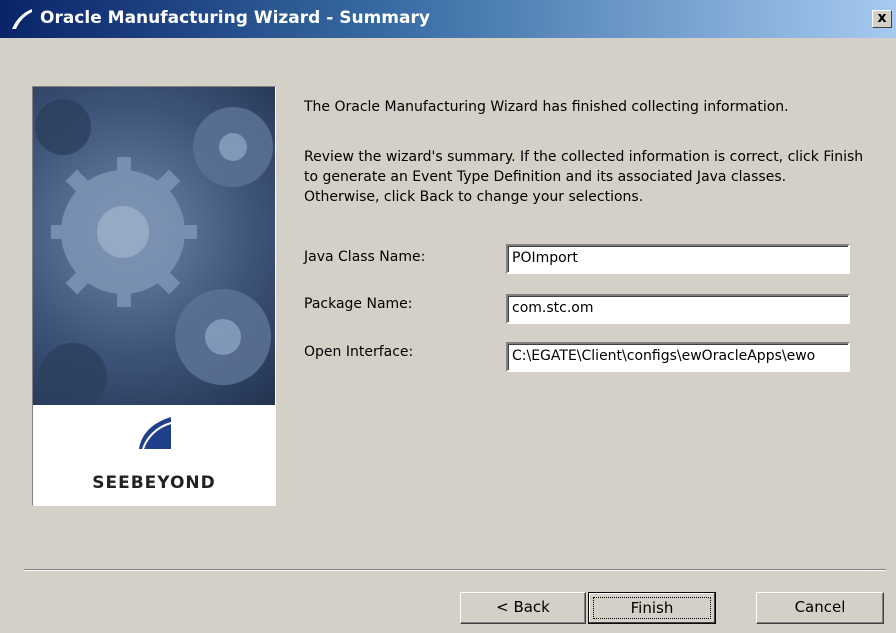 Image resolution: width=896 pixels, height=633 pixels. Describe the element at coordinates (455, 570) in the screenshot. I see `button-divider` at that location.